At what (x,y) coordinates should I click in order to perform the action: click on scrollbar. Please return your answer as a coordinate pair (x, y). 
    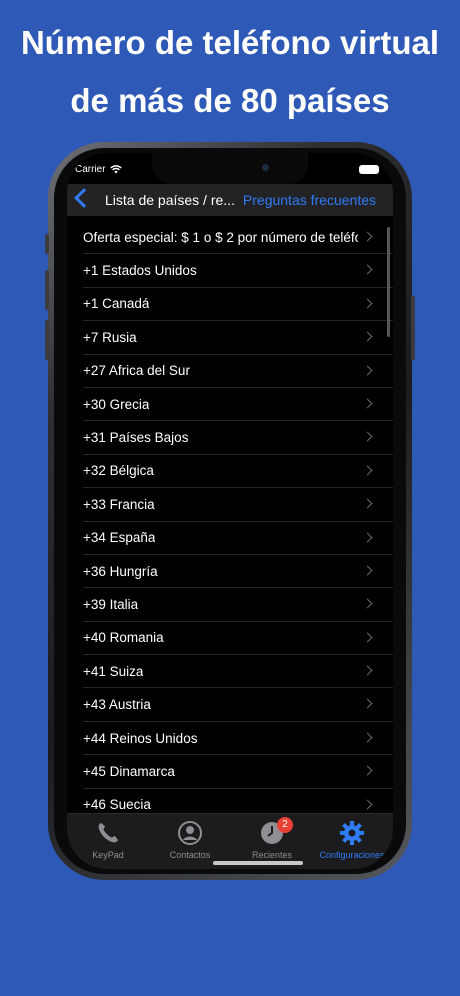
    Looking at the image, I should click on (388, 282).